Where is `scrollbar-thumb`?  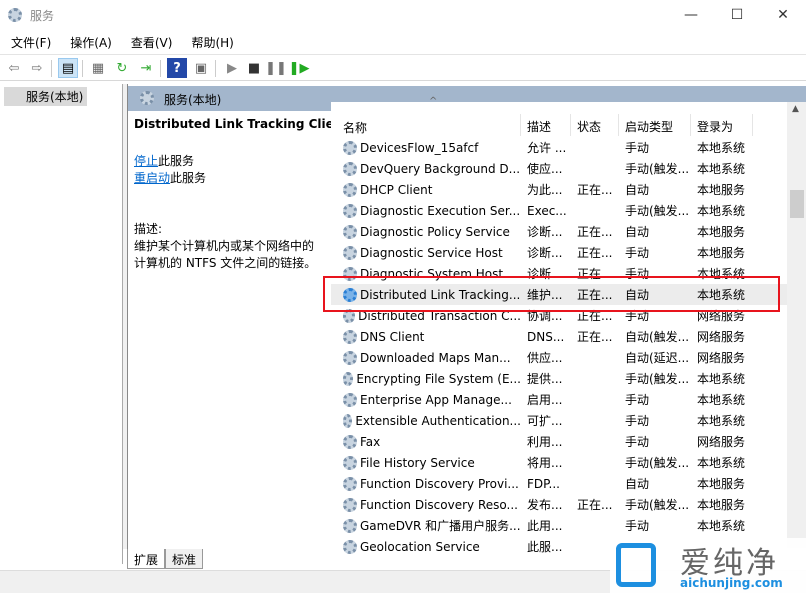 scrollbar-thumb is located at coordinates (797, 204).